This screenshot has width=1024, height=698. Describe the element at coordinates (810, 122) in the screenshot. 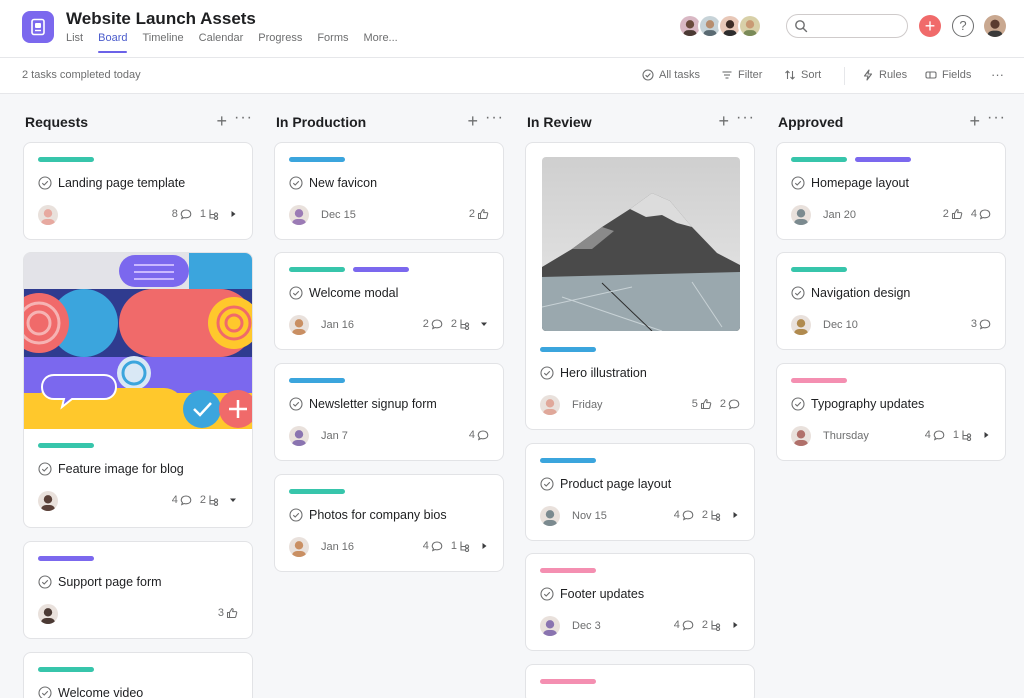

I see `column-title: Approved` at that location.